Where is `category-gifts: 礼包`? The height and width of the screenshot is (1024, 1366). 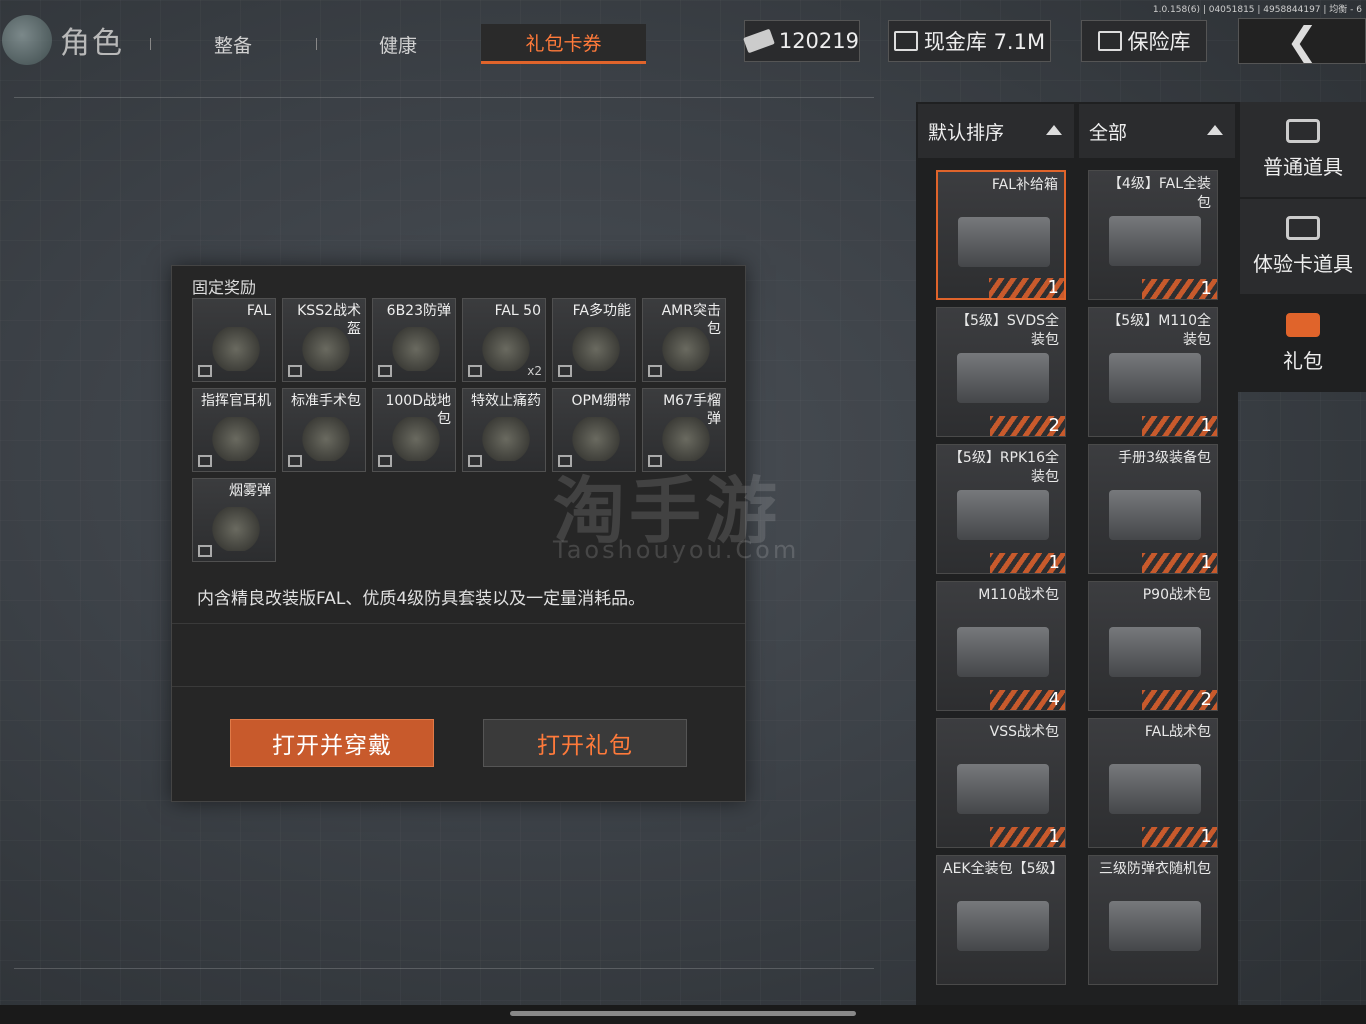 category-gifts: 礼包 is located at coordinates (1303, 343).